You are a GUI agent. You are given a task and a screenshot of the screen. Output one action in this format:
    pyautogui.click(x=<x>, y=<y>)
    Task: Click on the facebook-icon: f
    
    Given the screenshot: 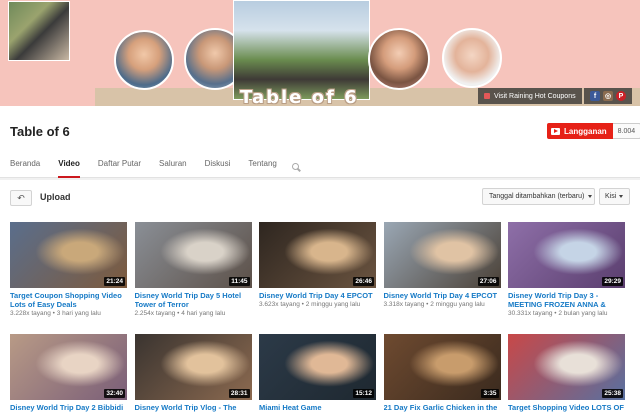 What is the action you would take?
    pyautogui.click(x=595, y=96)
    